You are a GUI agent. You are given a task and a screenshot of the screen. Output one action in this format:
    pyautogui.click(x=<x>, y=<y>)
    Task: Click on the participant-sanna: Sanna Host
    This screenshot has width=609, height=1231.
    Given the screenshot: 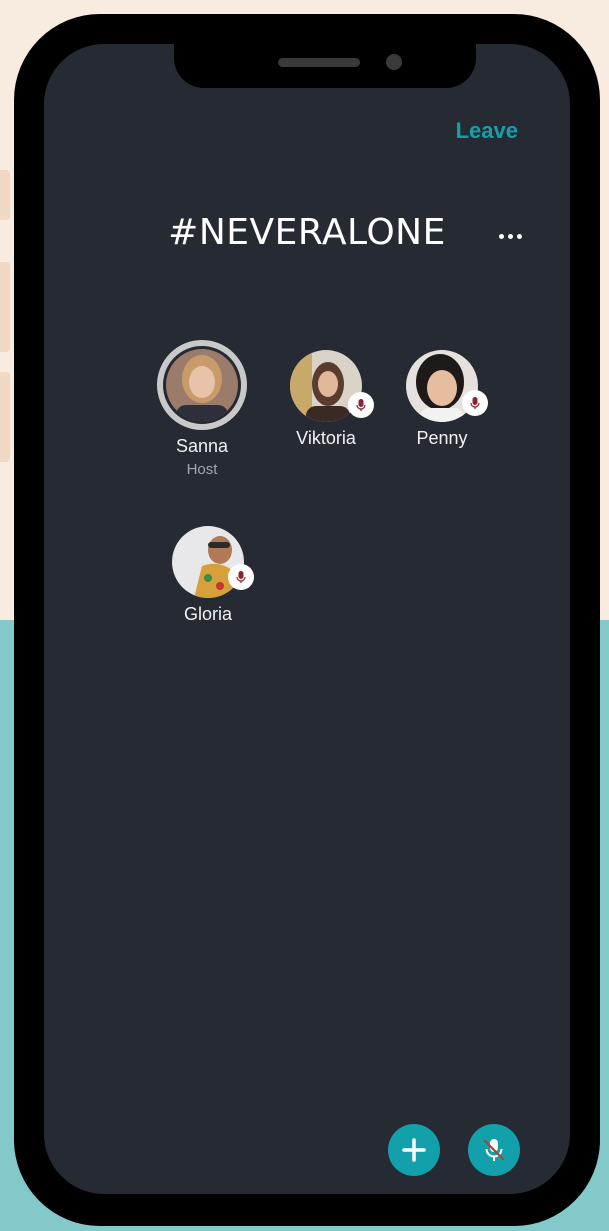 What is the action you would take?
    pyautogui.click(x=202, y=409)
    